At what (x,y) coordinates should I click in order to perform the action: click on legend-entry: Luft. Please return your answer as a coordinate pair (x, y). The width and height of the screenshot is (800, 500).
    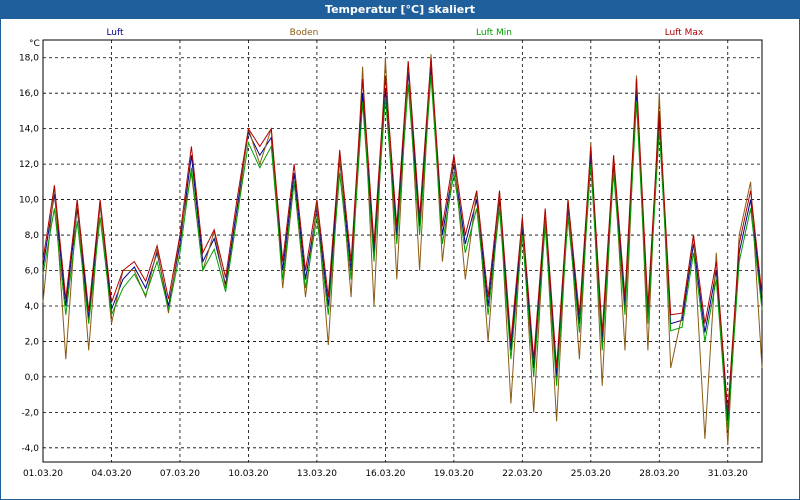
    Looking at the image, I should click on (115, 33).